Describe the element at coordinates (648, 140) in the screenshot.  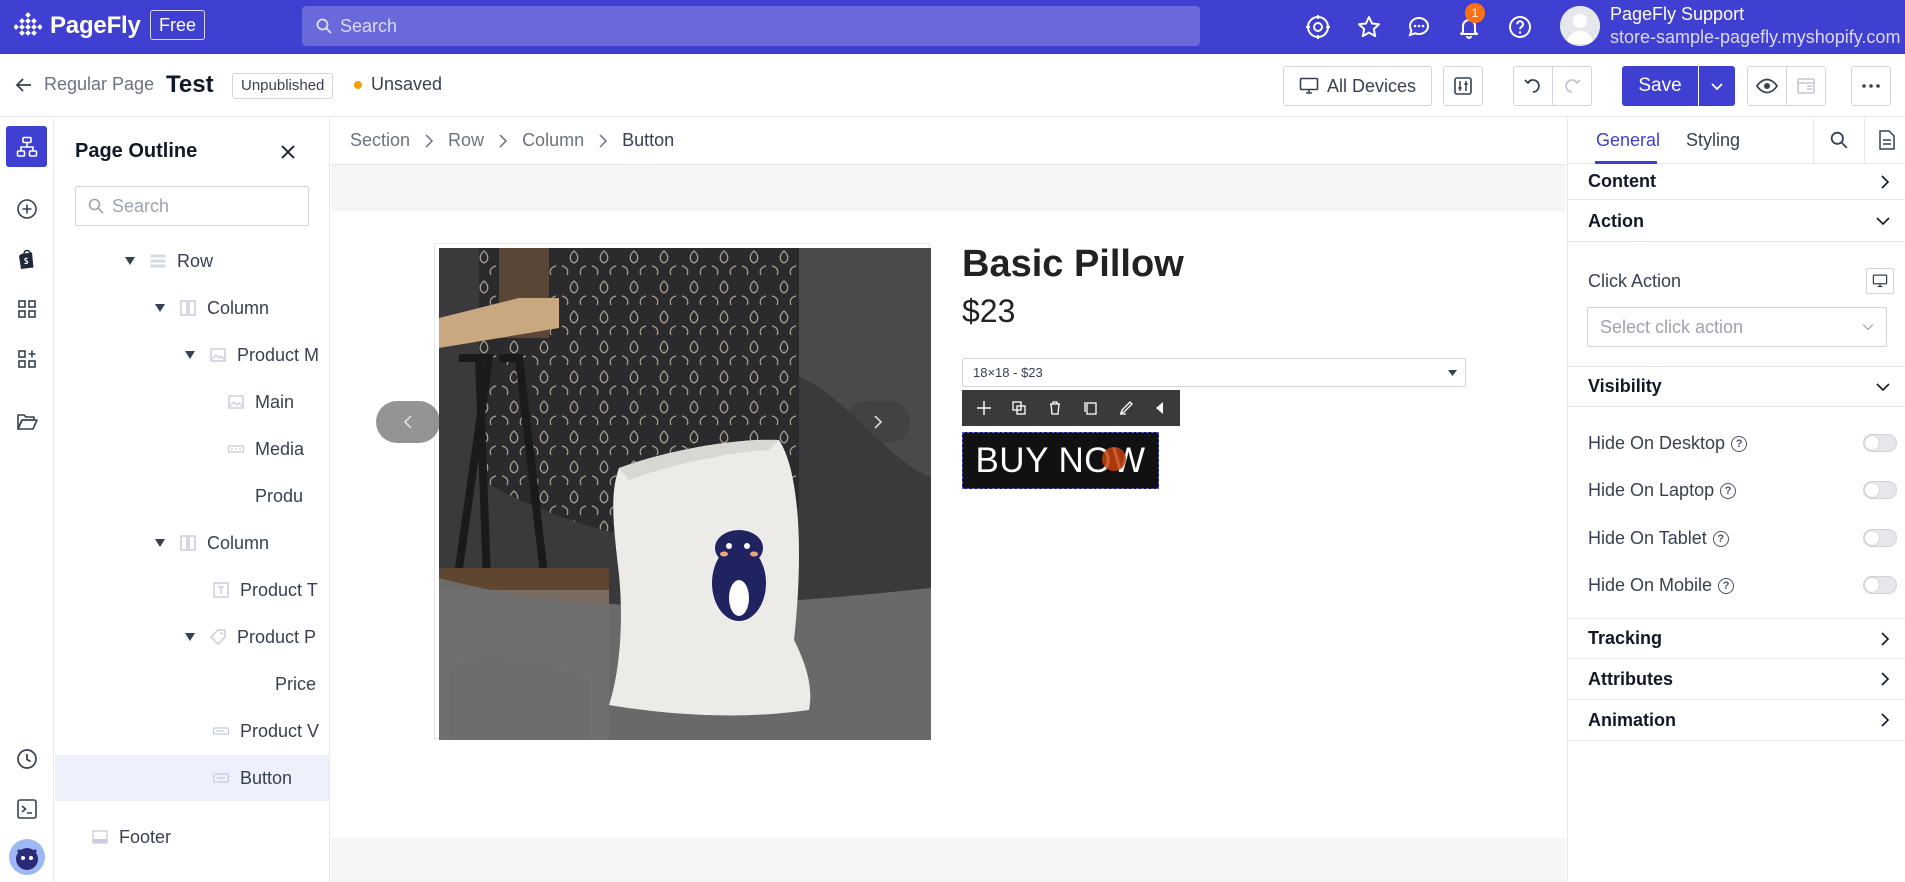
I see `breadcrumb-item-button: Button` at that location.